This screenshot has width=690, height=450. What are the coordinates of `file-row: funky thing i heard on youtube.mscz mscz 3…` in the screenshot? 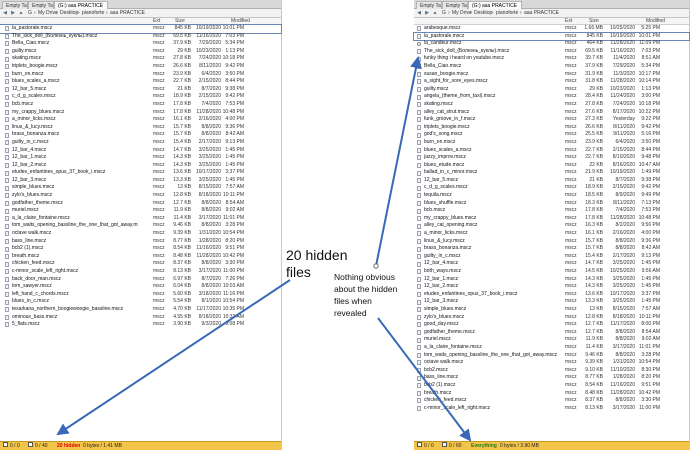 It's located at (551, 59).